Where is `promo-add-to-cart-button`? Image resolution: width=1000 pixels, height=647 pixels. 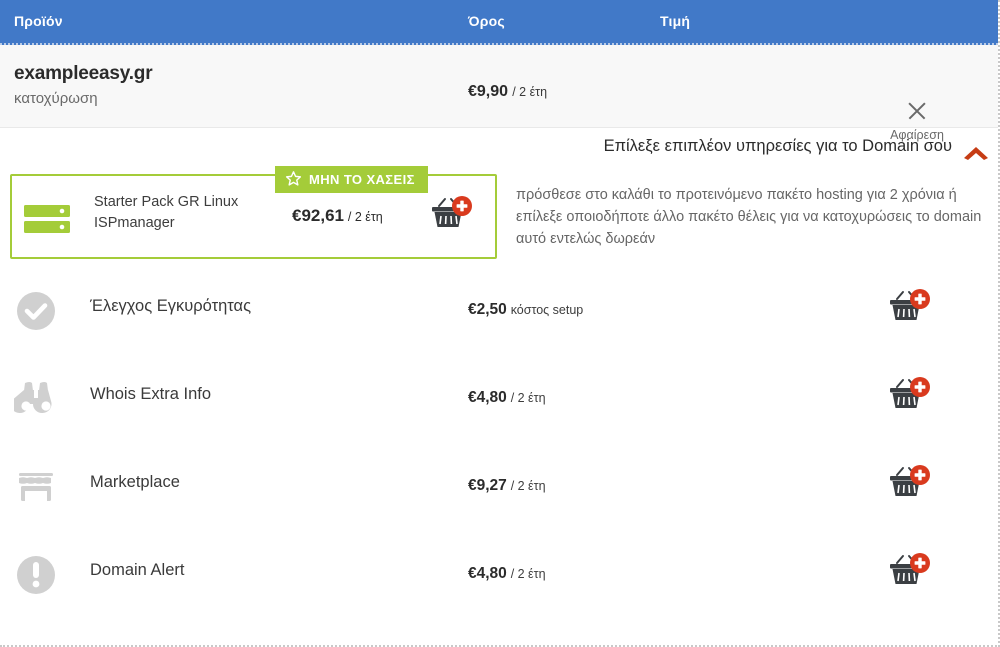
promo-add-to-cart-button is located at coordinates (452, 216).